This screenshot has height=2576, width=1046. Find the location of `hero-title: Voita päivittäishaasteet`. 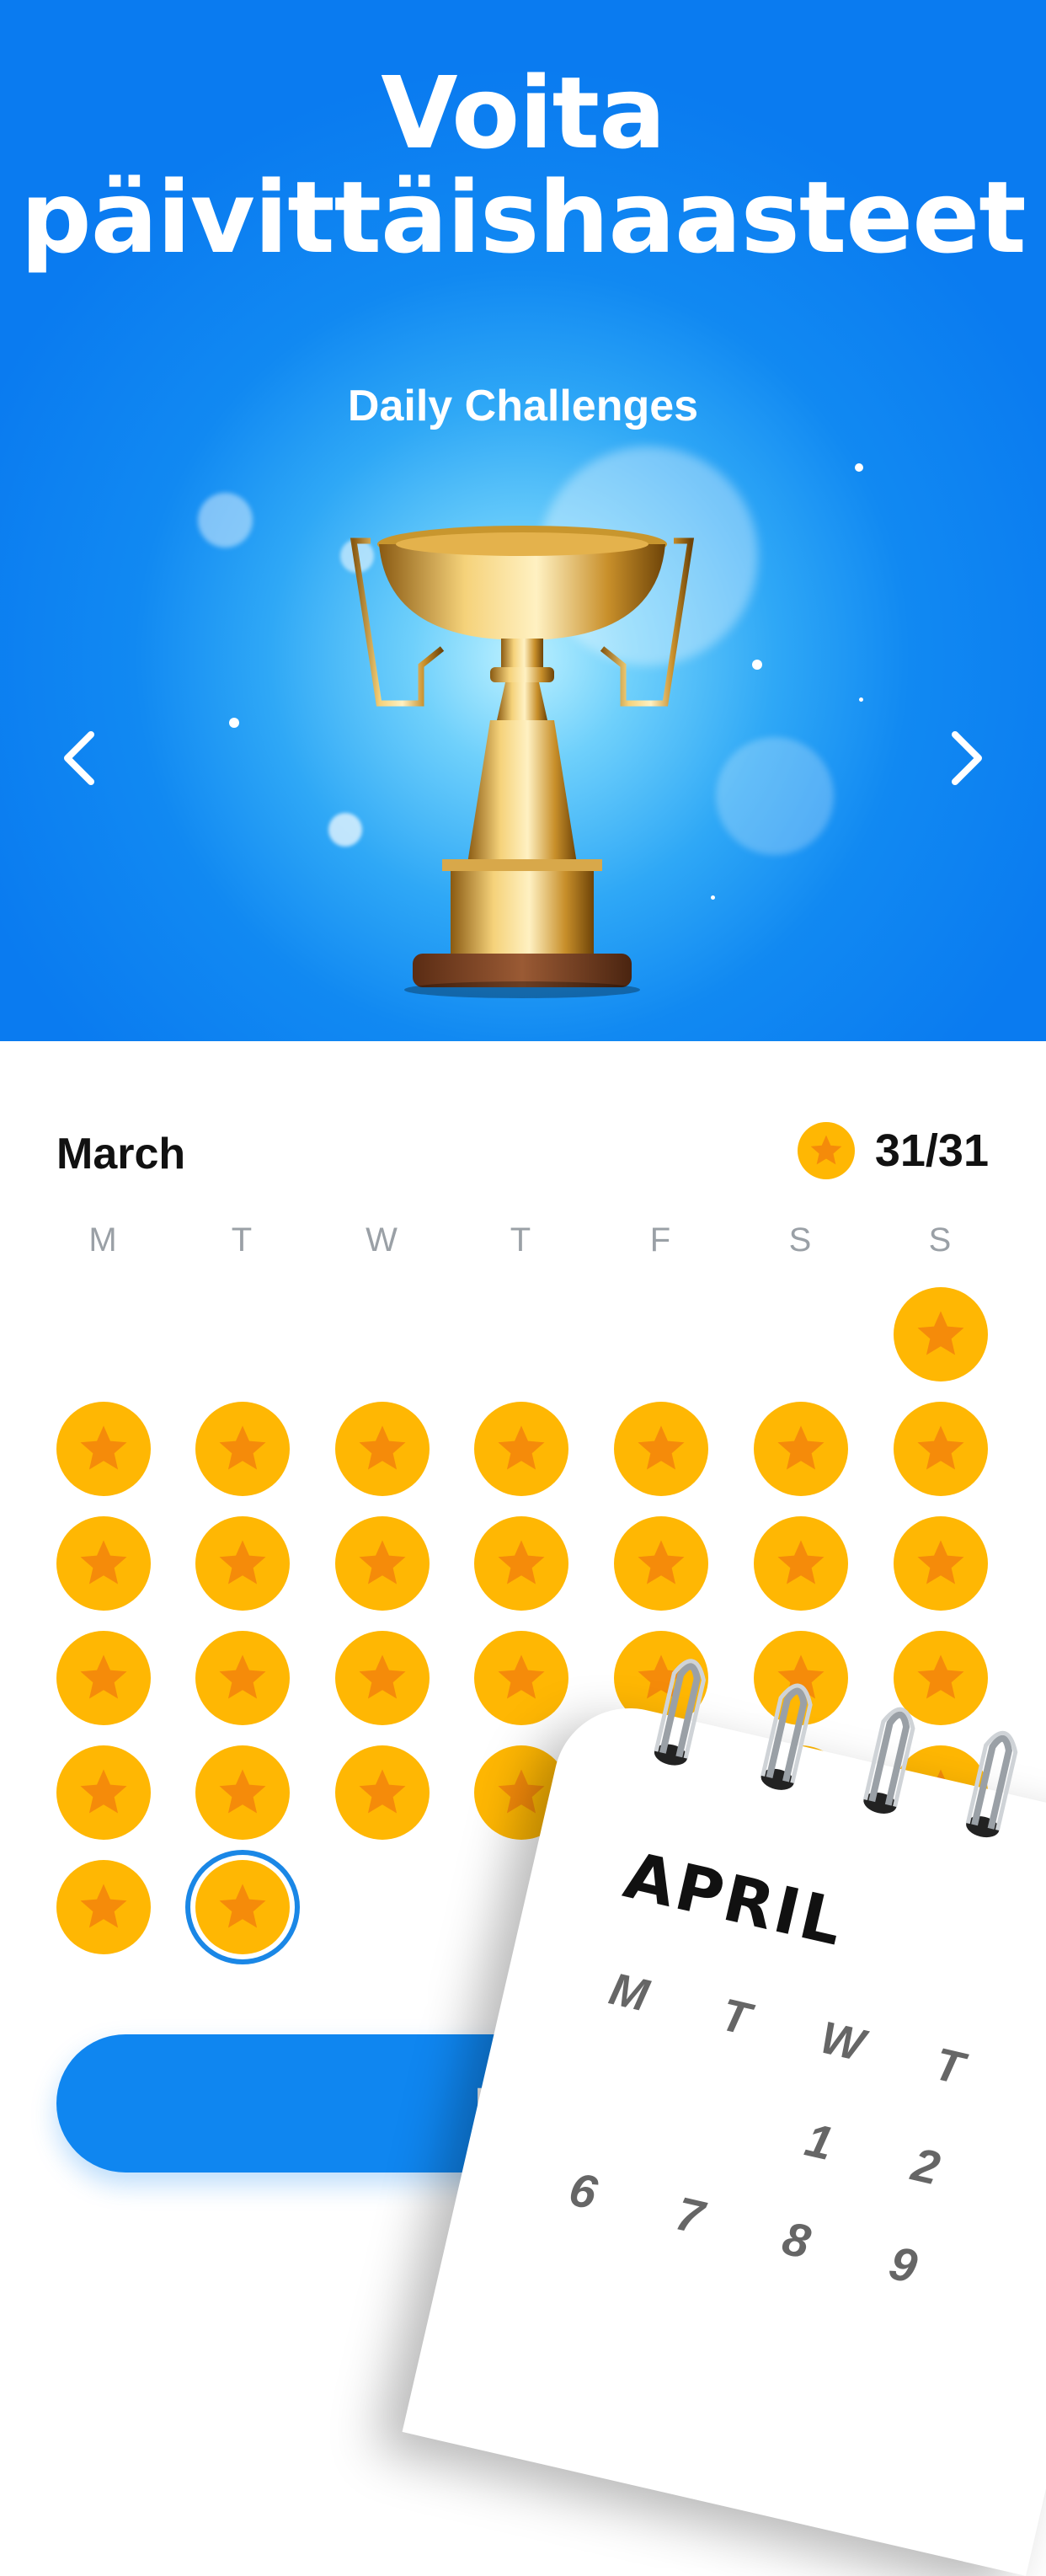

hero-title: Voita päivittäishaasteet is located at coordinates (523, 165).